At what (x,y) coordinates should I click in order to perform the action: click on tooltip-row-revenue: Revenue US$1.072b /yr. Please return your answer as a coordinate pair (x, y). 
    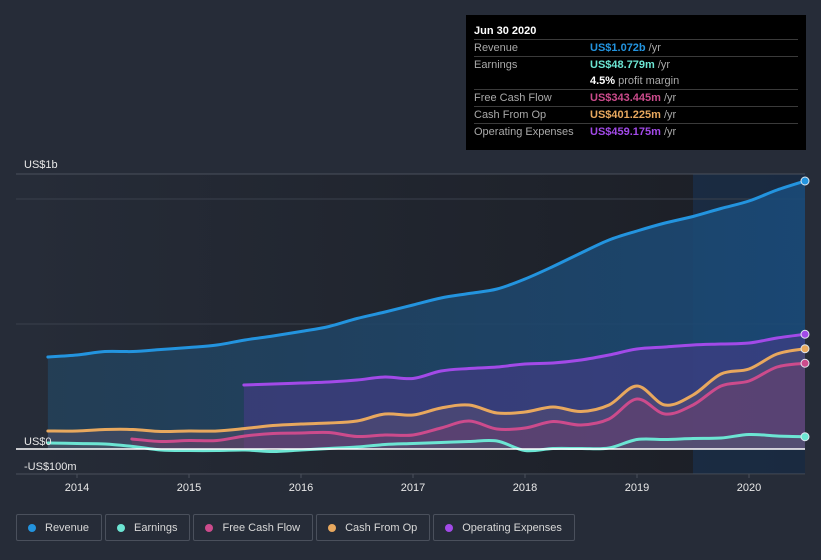
    Looking at the image, I should click on (636, 48).